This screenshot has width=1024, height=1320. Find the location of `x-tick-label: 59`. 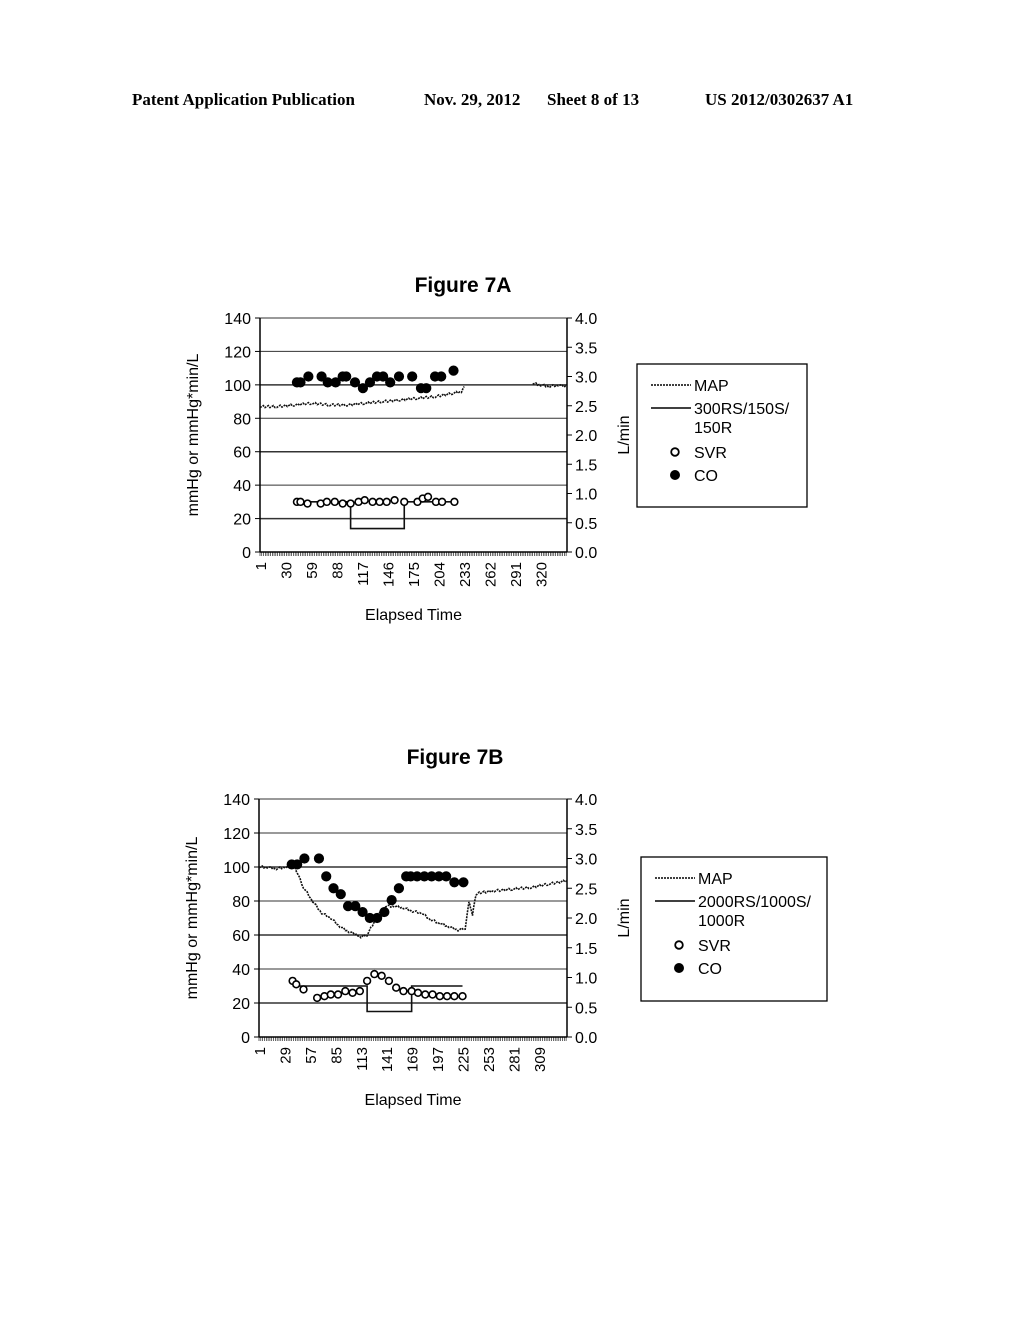

x-tick-label: 59 is located at coordinates (312, 570).